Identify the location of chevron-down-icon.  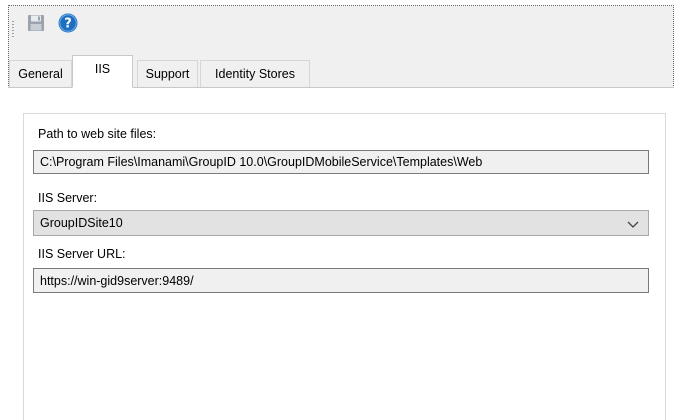
(633, 225).